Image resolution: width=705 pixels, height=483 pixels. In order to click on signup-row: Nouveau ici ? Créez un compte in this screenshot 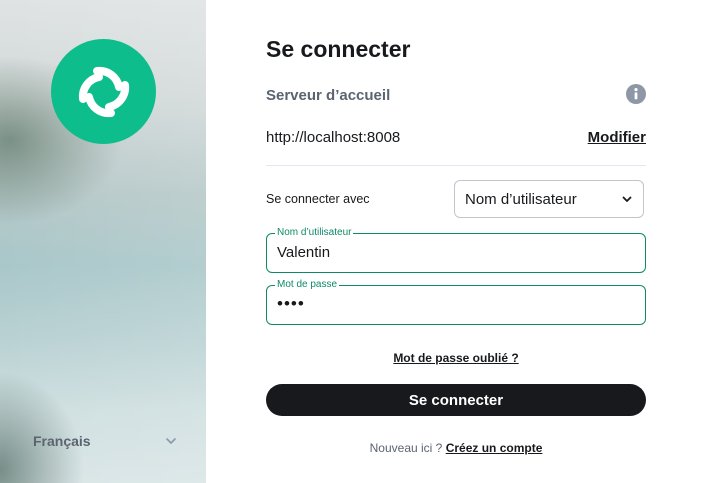, I will do `click(456, 448)`.